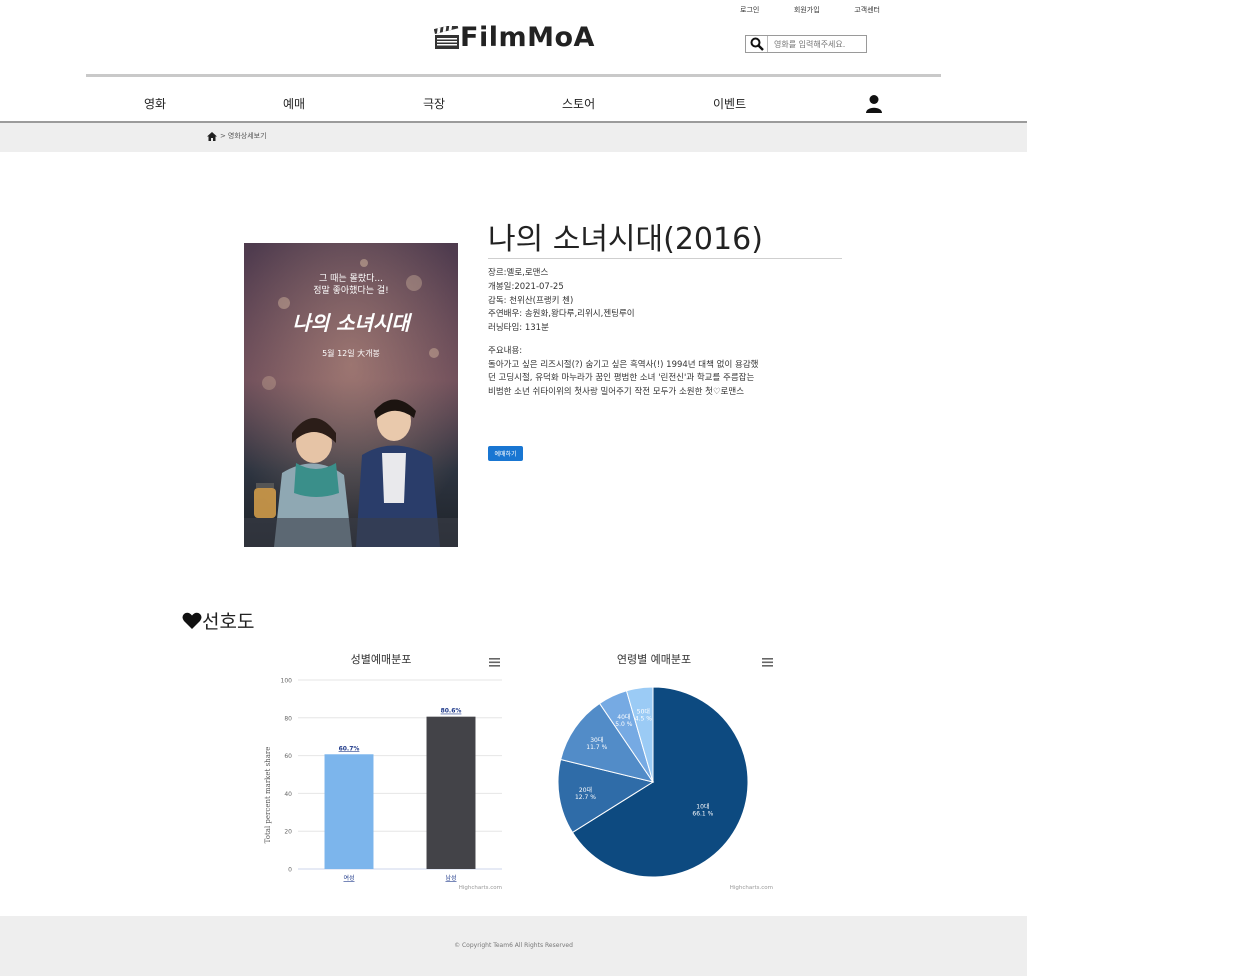 The width and height of the screenshot is (1235, 976). I want to click on clapperboard-icon, so click(446, 37).